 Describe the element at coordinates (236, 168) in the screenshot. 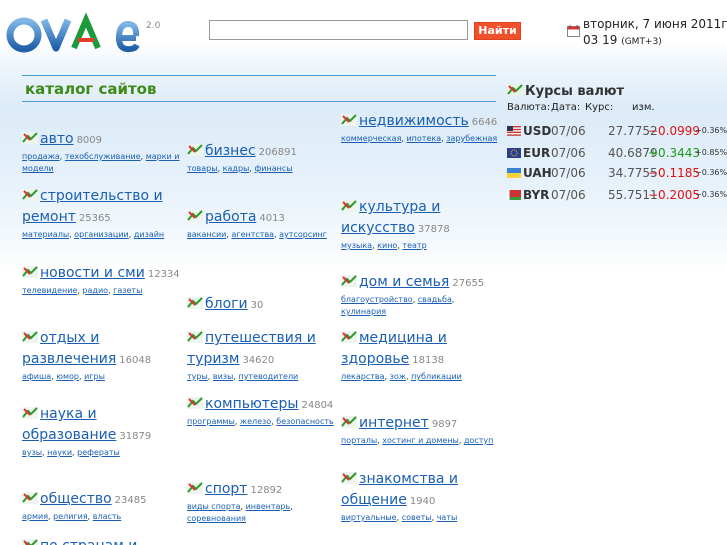

I see `subcategory-link: кадры` at that location.